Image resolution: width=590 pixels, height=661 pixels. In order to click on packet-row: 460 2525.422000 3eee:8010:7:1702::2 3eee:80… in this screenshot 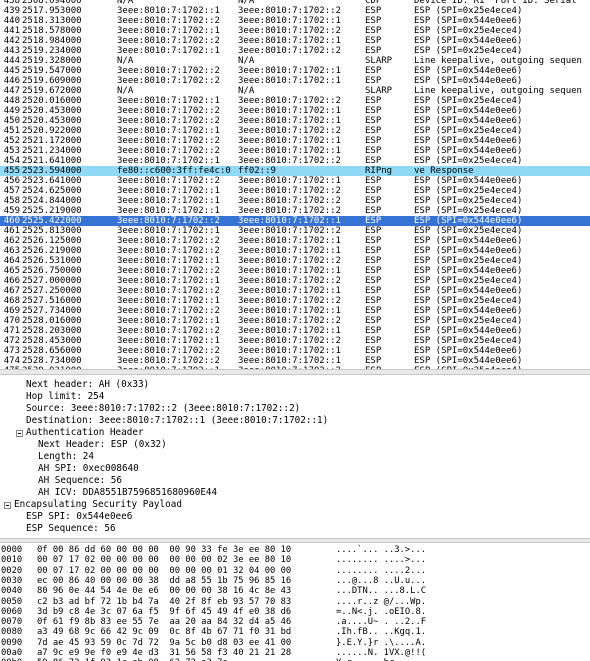, I will do `click(295, 221)`.